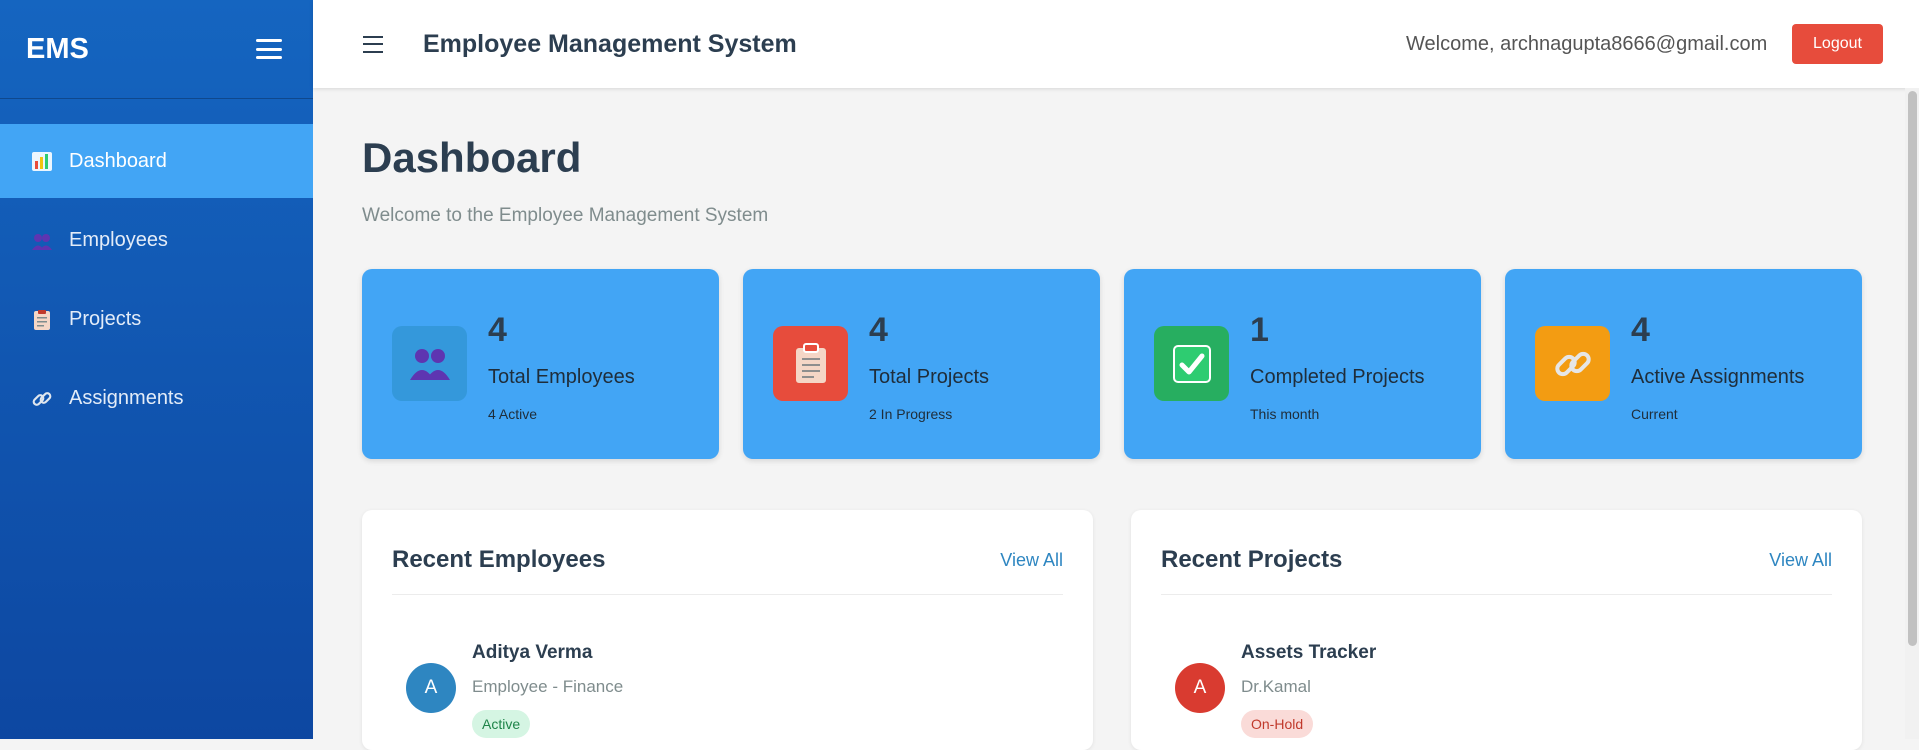 The height and width of the screenshot is (750, 1919). I want to click on app-title: Employee Management System, so click(610, 43).